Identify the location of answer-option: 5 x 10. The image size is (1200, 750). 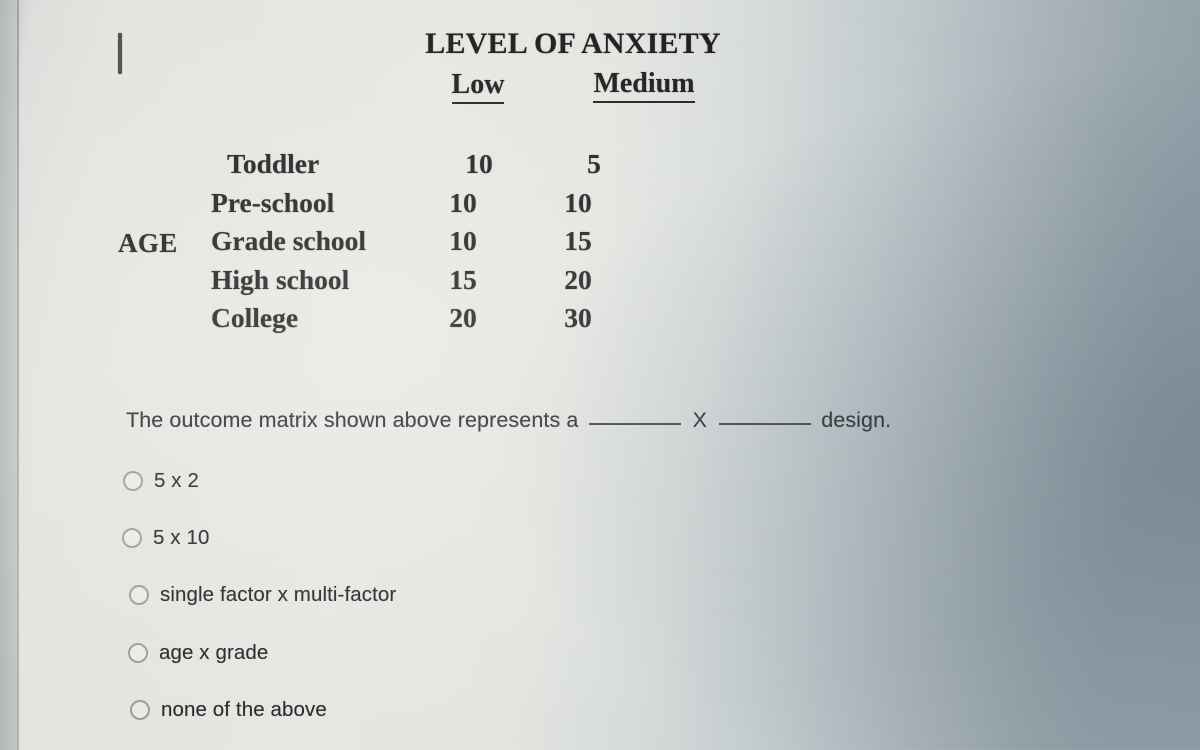
(165, 538).